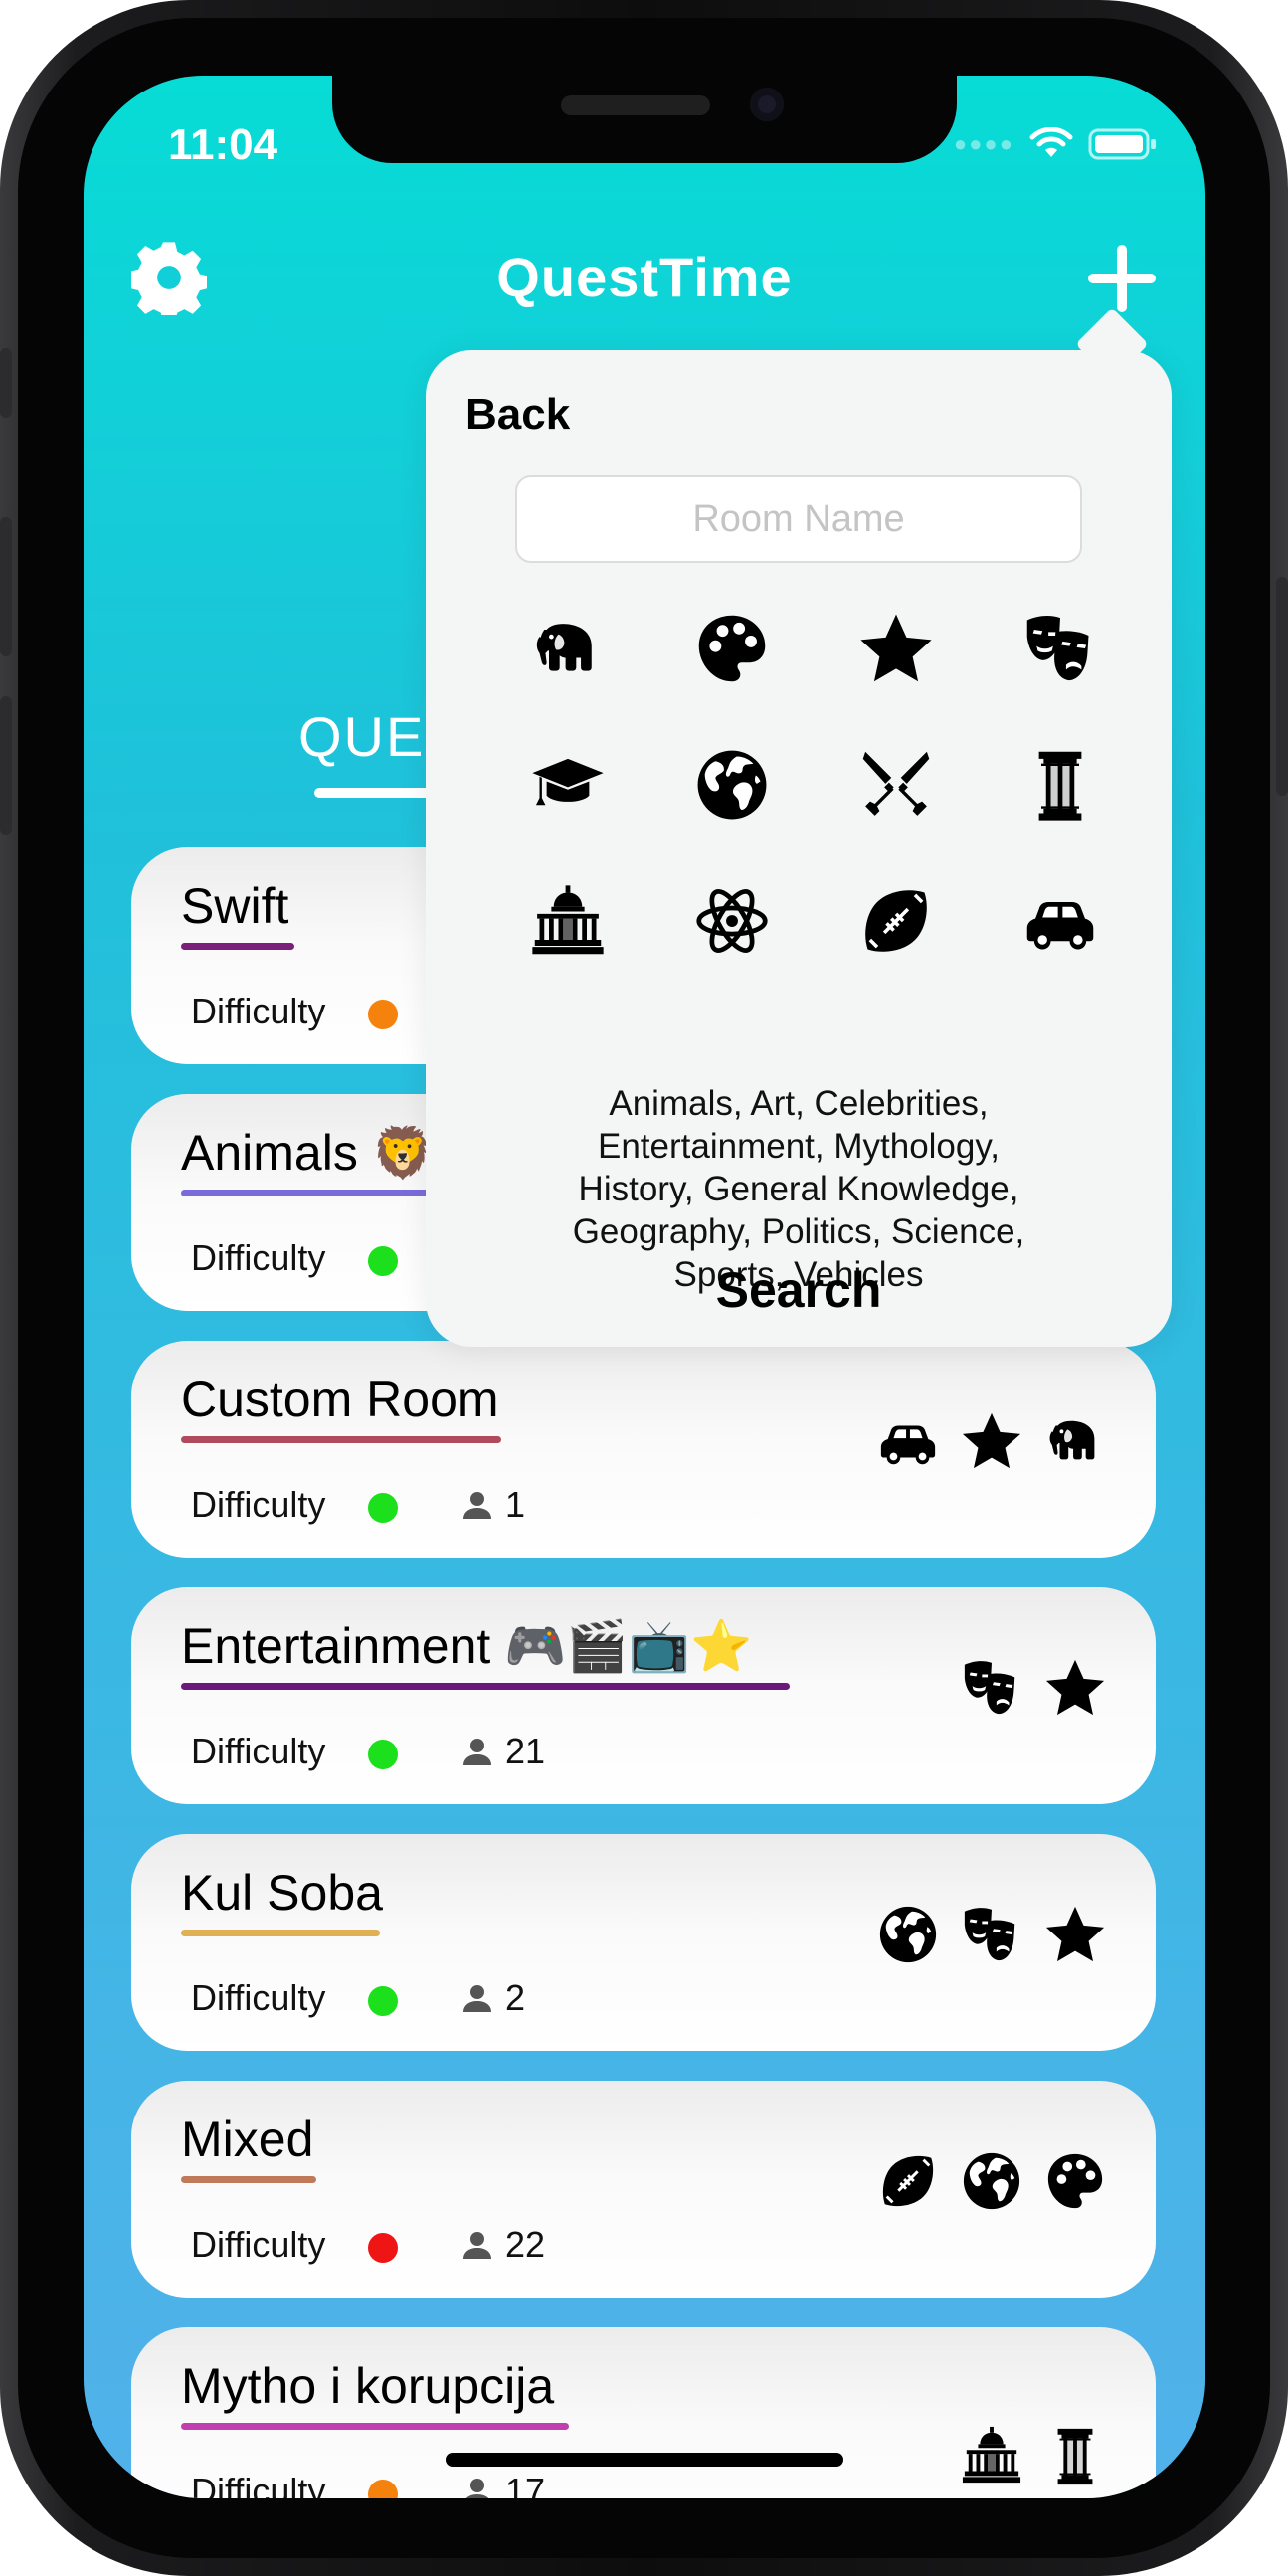 Image resolution: width=1288 pixels, height=2576 pixels. What do you see at coordinates (6, 383) in the screenshot?
I see `mute-switch` at bounding box center [6, 383].